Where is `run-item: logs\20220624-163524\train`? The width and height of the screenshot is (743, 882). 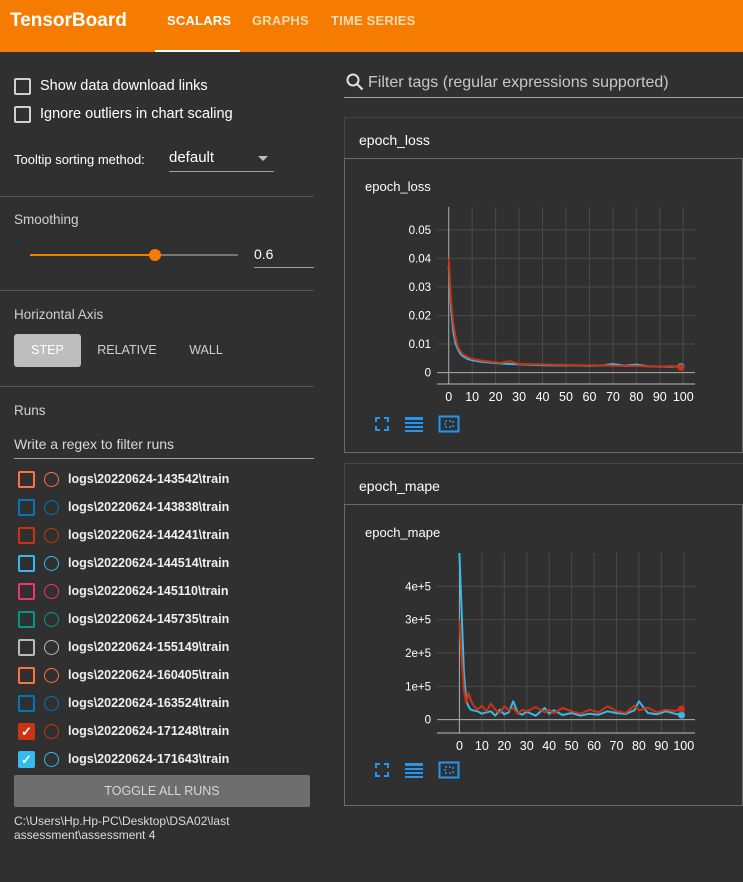
run-item: logs\20220624-163524\train is located at coordinates (168, 704).